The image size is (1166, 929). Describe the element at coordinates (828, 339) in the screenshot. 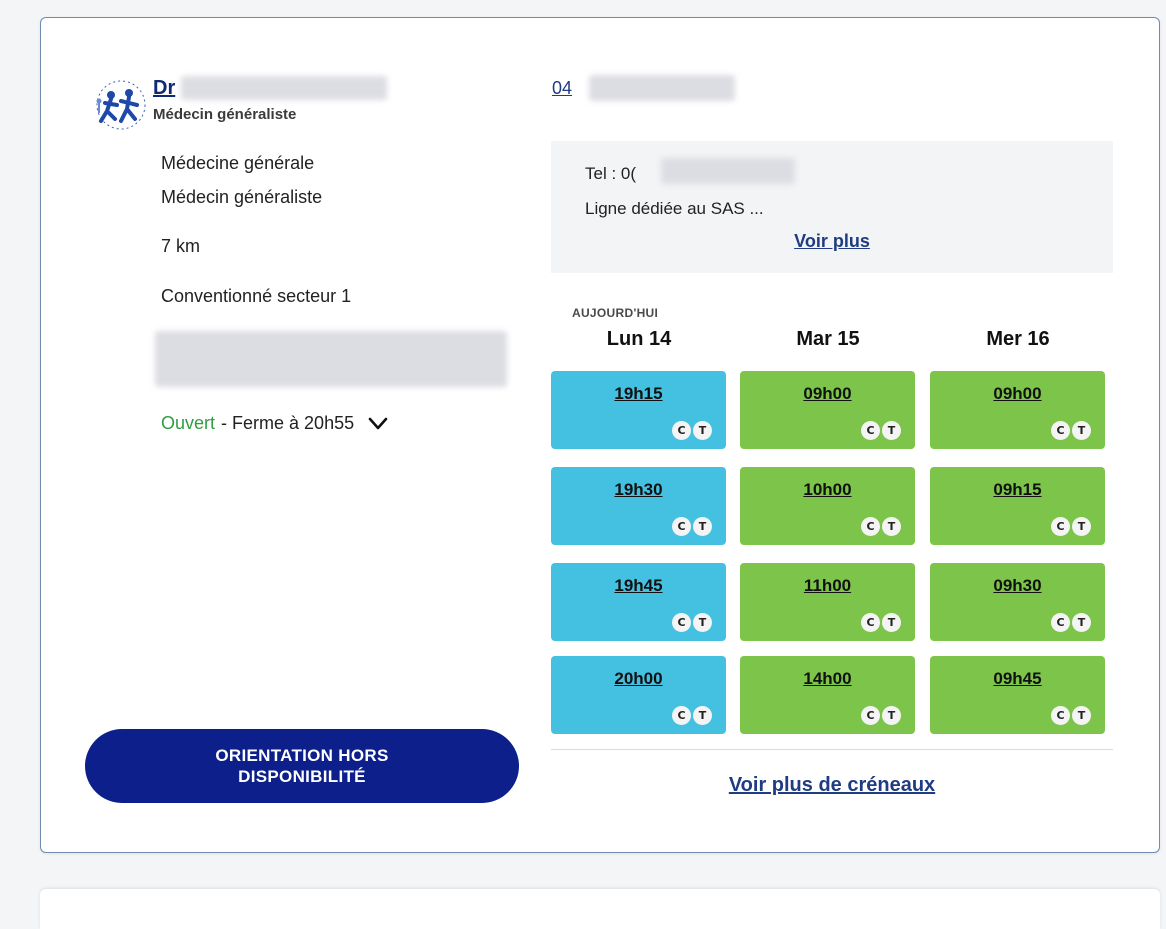

I see `day-header-1: Mar 15` at that location.